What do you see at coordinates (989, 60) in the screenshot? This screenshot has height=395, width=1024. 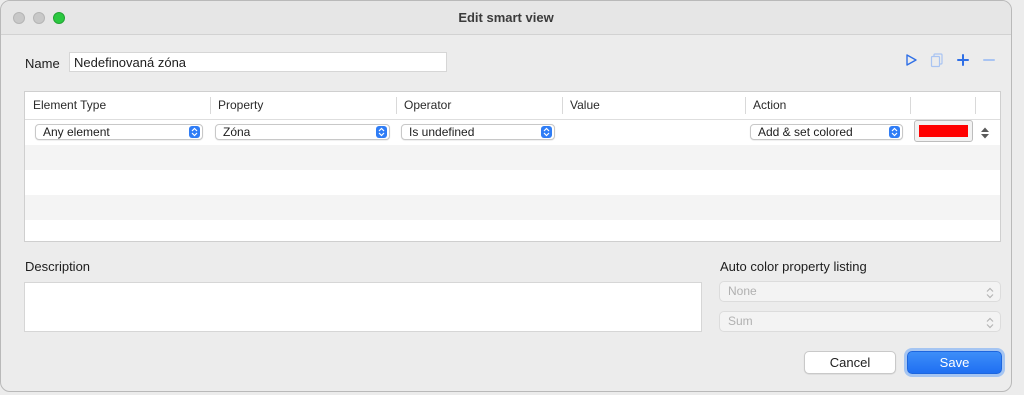 I see `minus-icon` at bounding box center [989, 60].